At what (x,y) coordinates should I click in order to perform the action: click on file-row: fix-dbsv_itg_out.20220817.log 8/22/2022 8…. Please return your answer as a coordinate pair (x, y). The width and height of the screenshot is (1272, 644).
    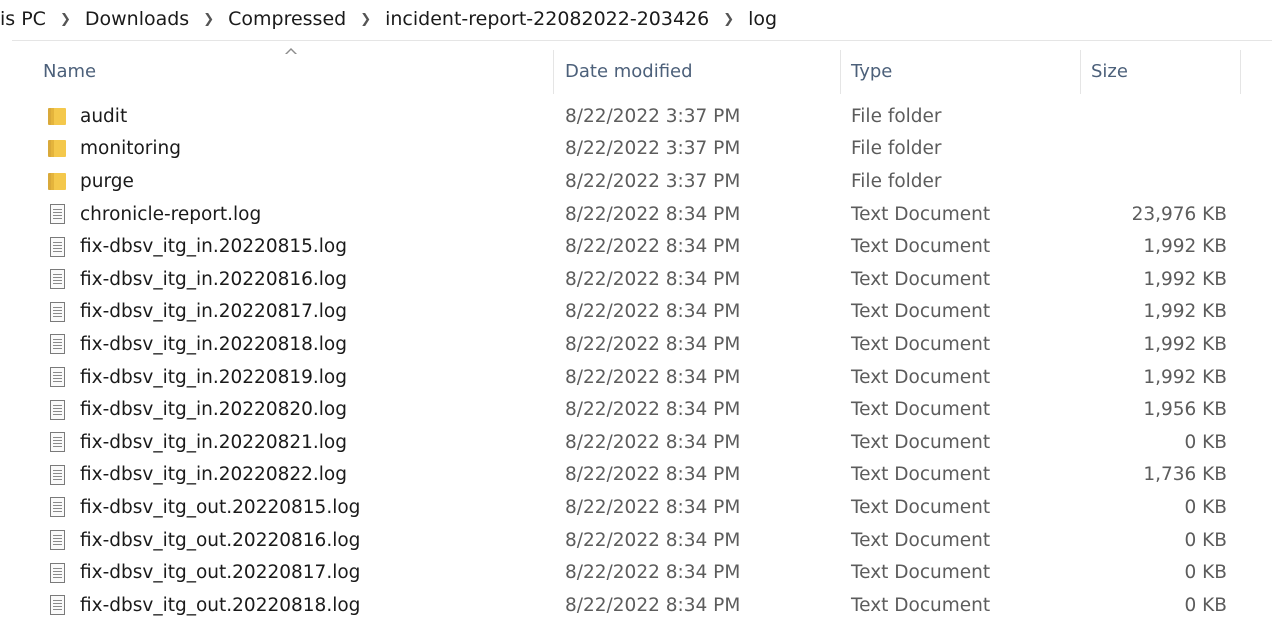
    Looking at the image, I should click on (636, 572).